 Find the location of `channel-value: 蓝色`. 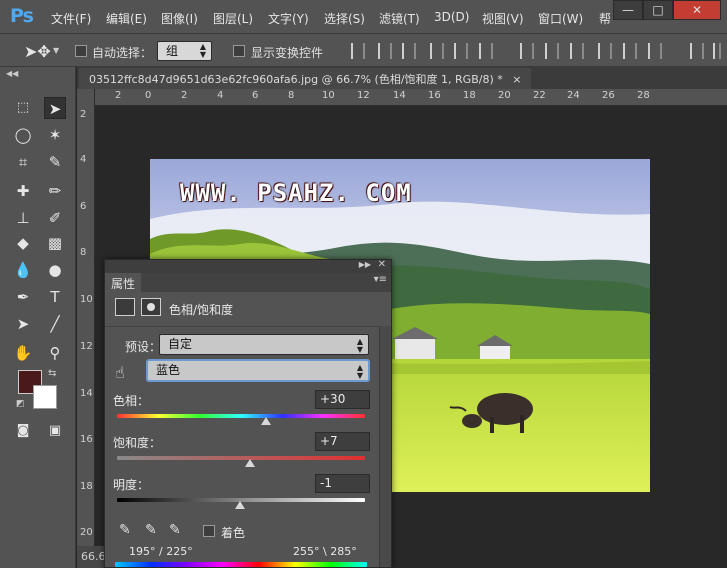

channel-value: 蓝色 is located at coordinates (168, 370).